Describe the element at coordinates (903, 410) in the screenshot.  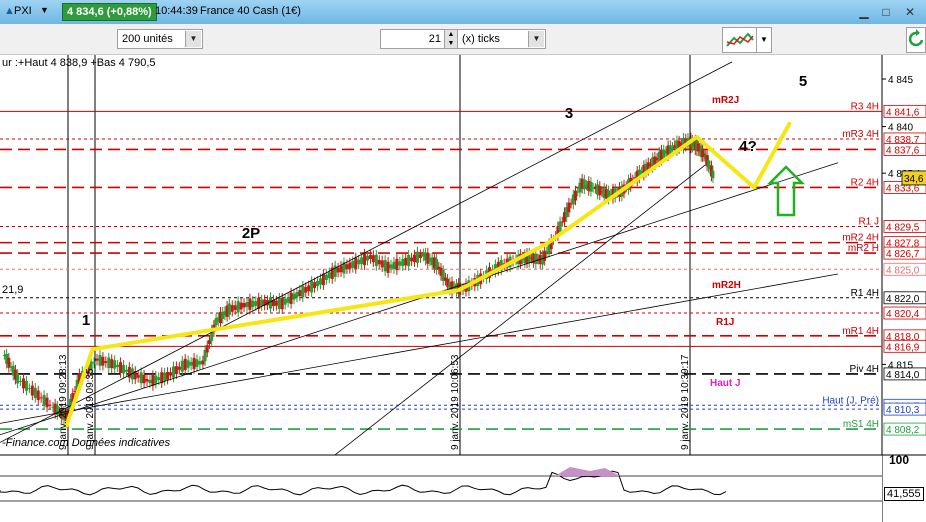
I see `price-tag: 4 810,3` at that location.